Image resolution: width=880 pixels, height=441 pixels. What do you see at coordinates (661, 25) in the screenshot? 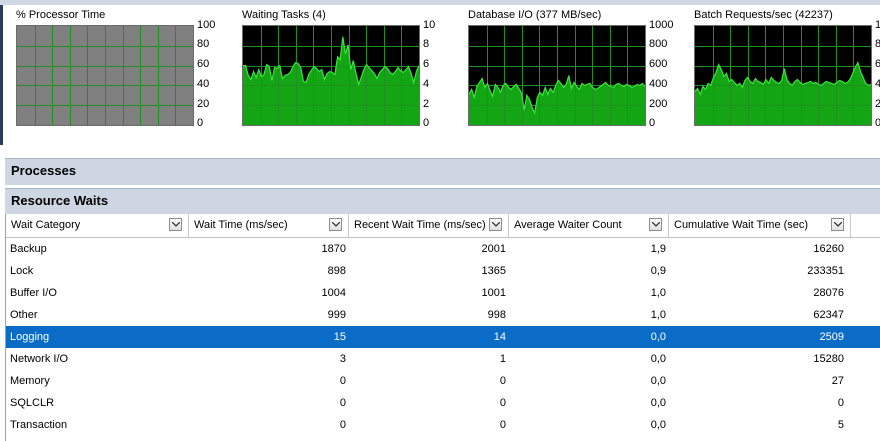
I see `y-tick: 1000` at bounding box center [661, 25].